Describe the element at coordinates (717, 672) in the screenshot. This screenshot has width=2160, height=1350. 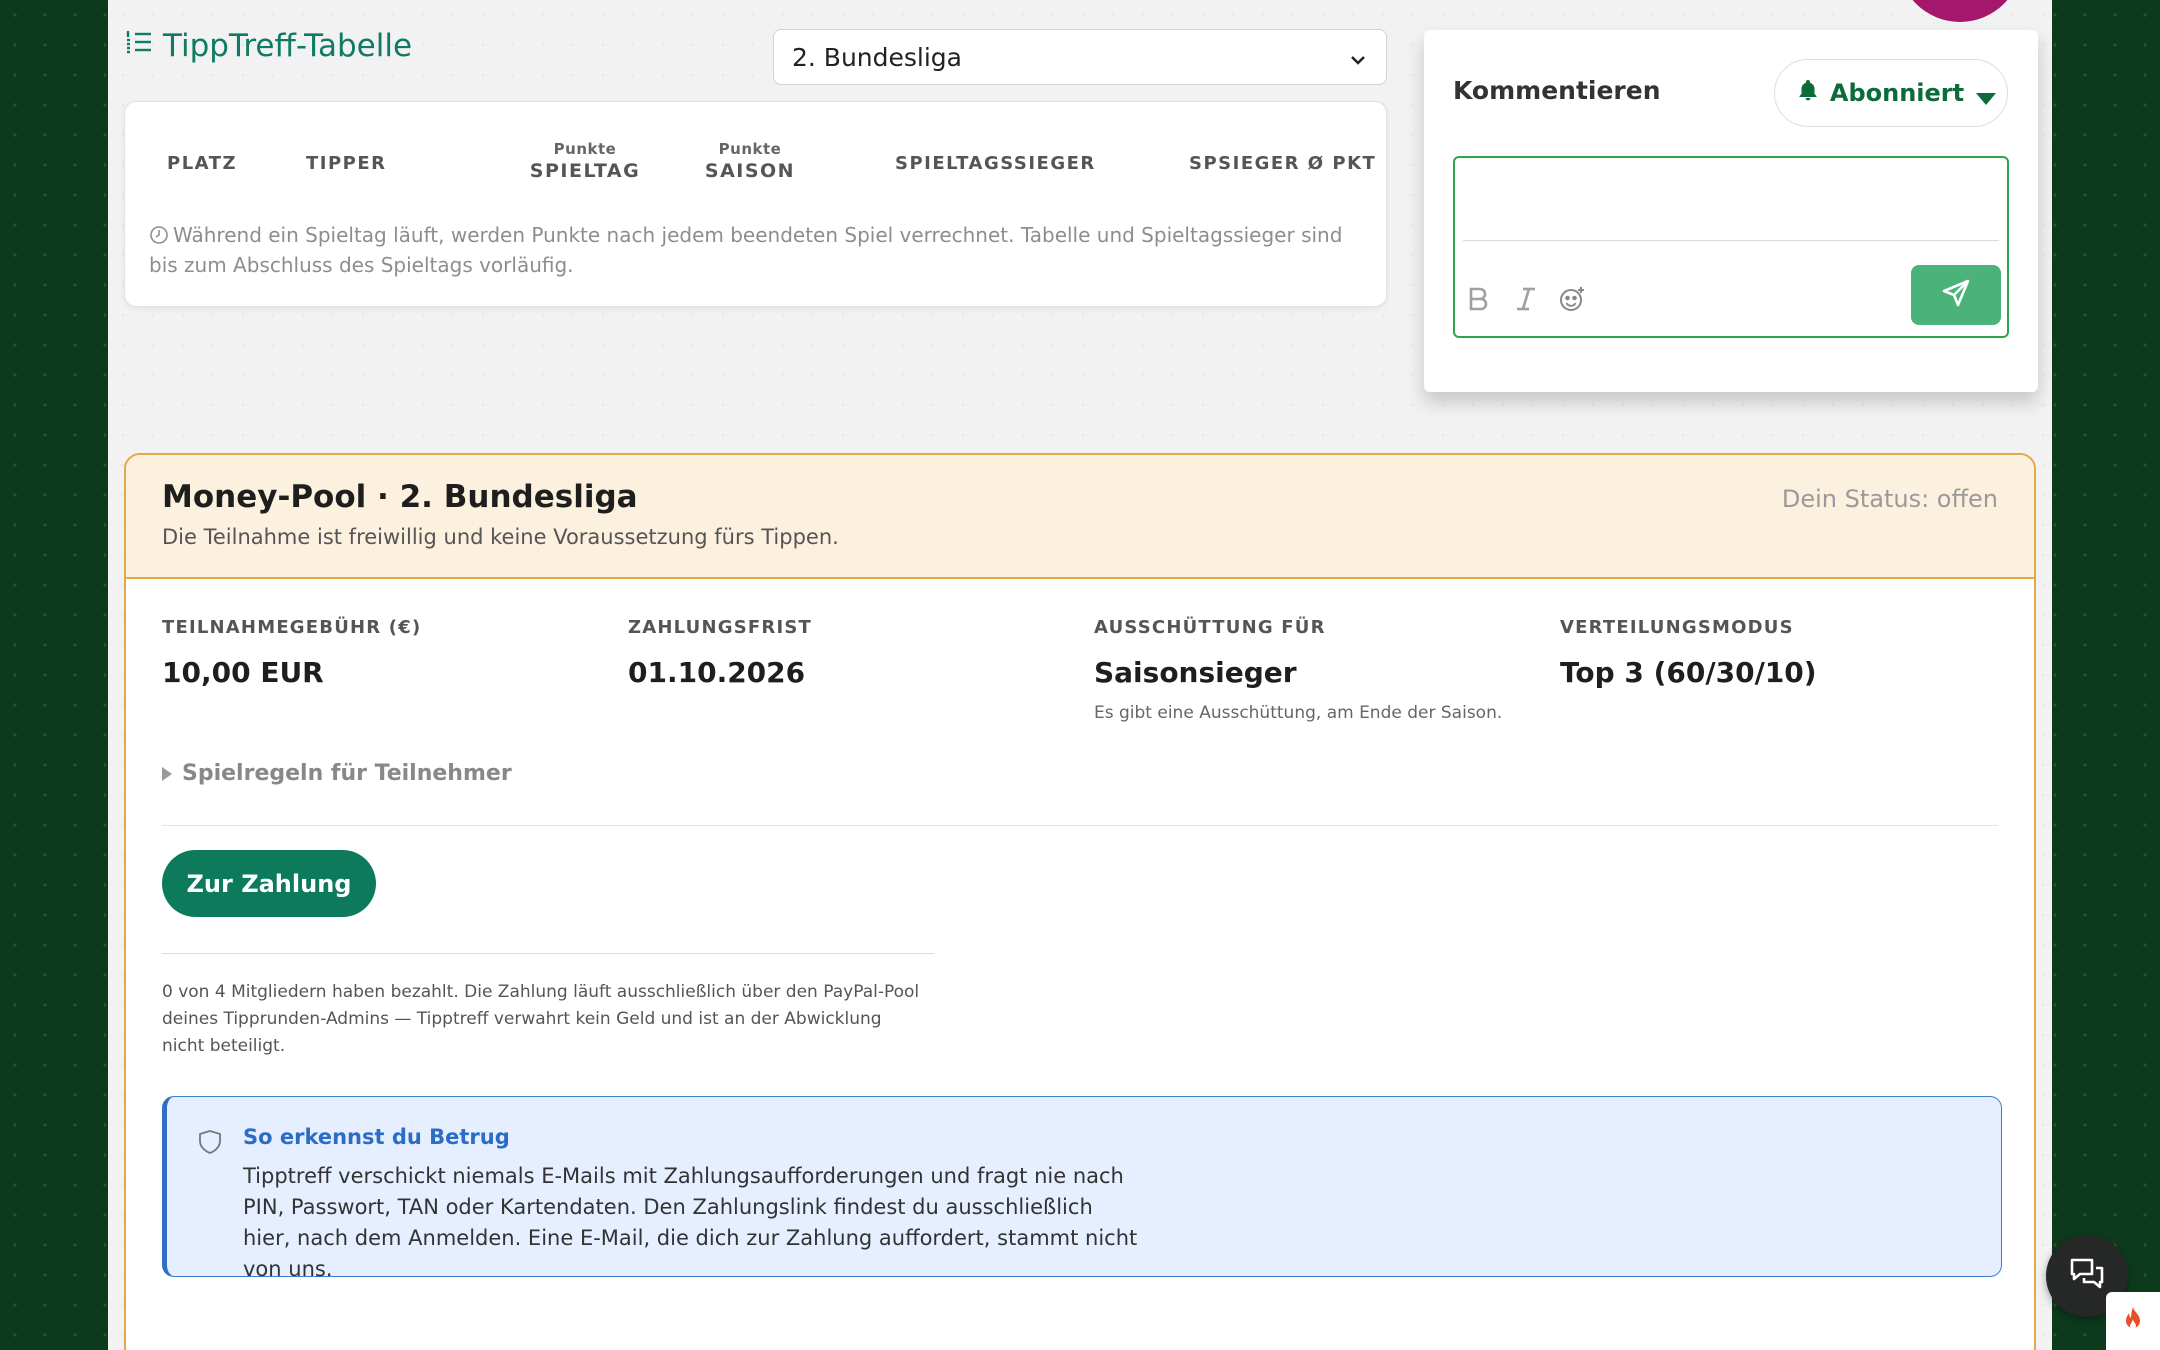
I see `deadline-value: 01.10.2026` at that location.